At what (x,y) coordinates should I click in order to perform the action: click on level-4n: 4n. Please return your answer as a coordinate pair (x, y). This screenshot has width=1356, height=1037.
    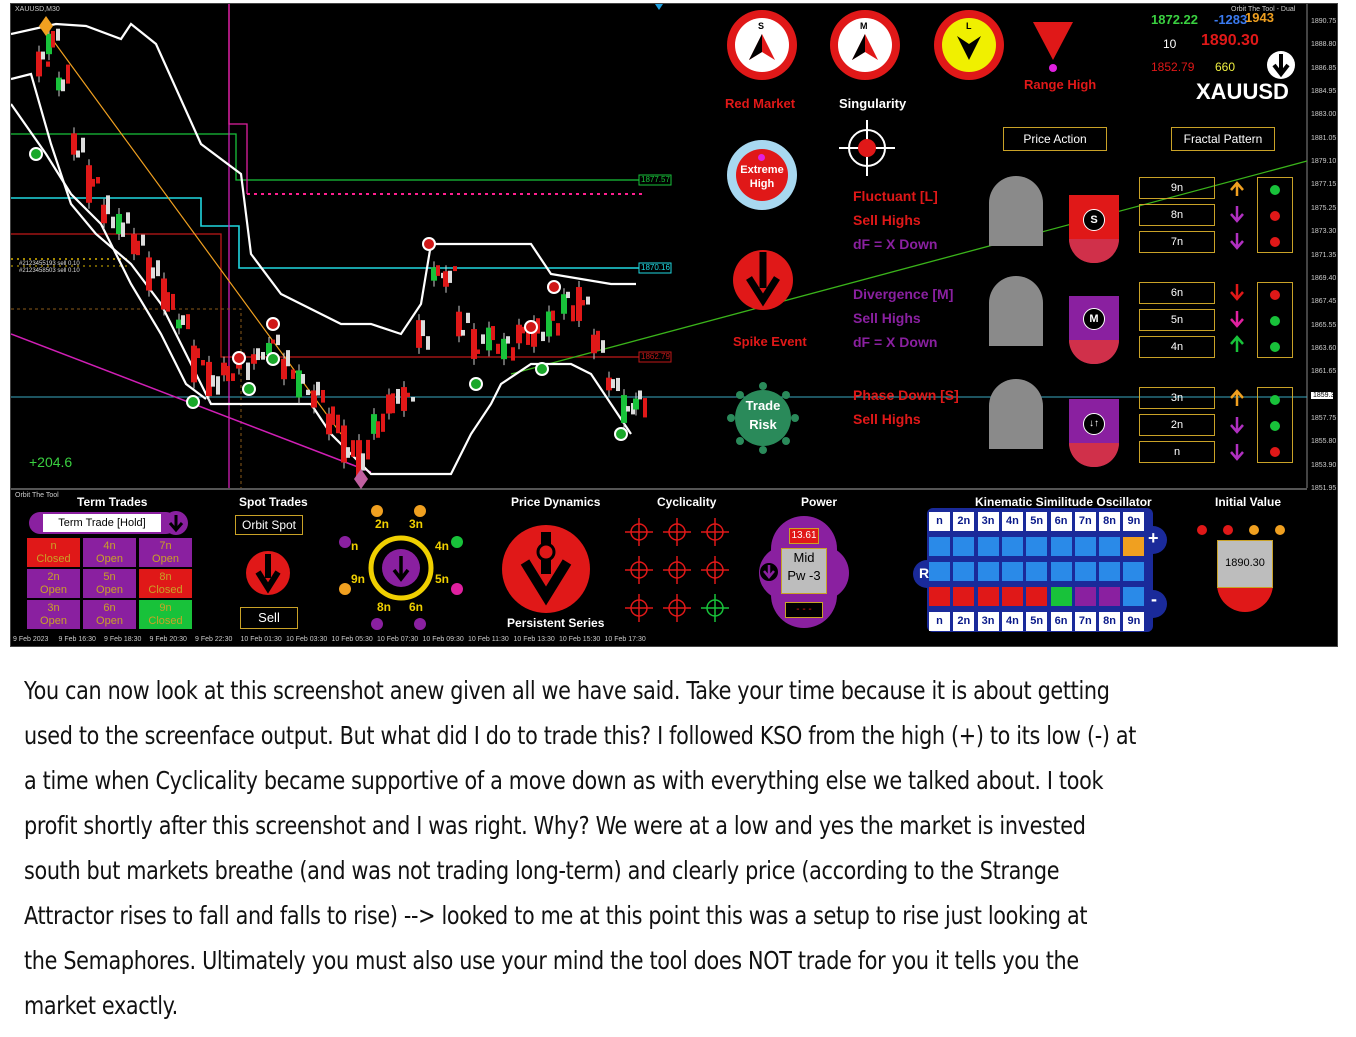
    Looking at the image, I should click on (1177, 347).